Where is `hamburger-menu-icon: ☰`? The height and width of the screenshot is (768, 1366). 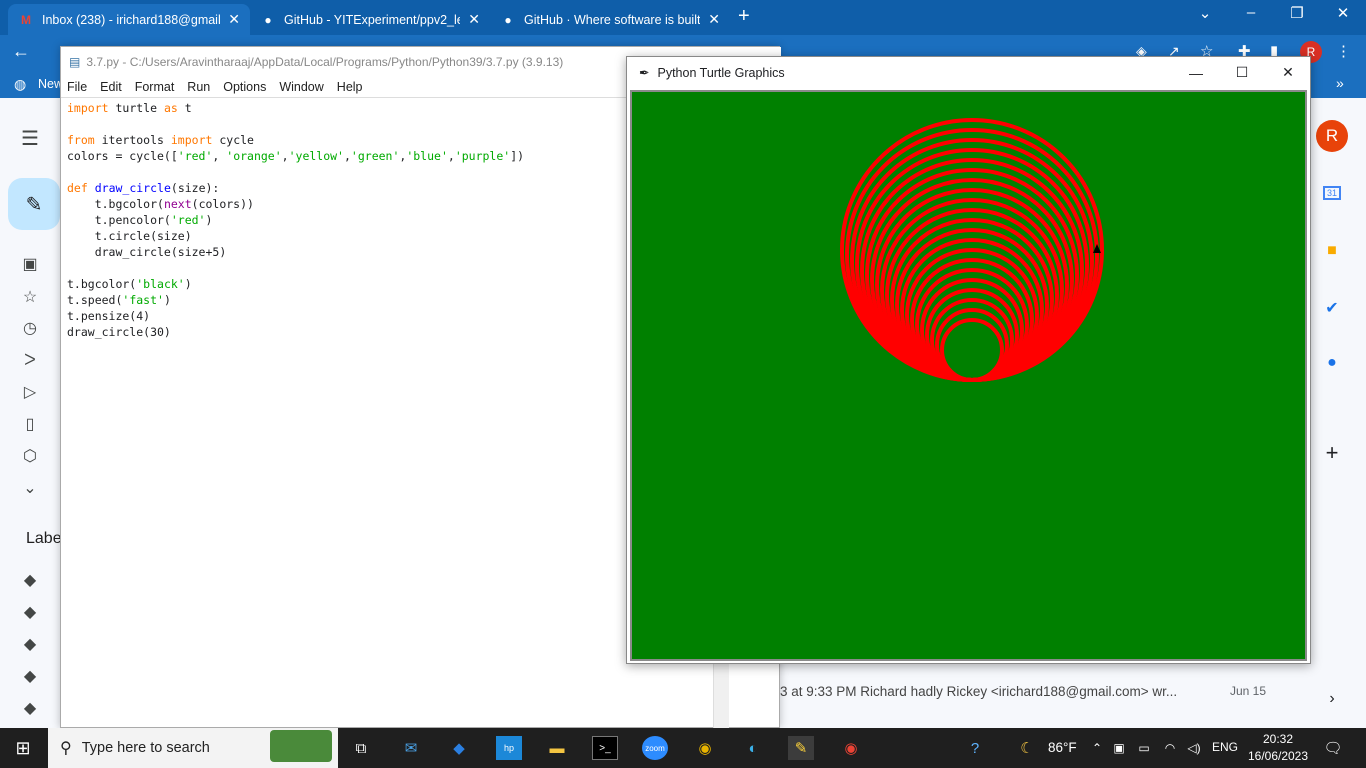 hamburger-menu-icon: ☰ is located at coordinates (30, 138).